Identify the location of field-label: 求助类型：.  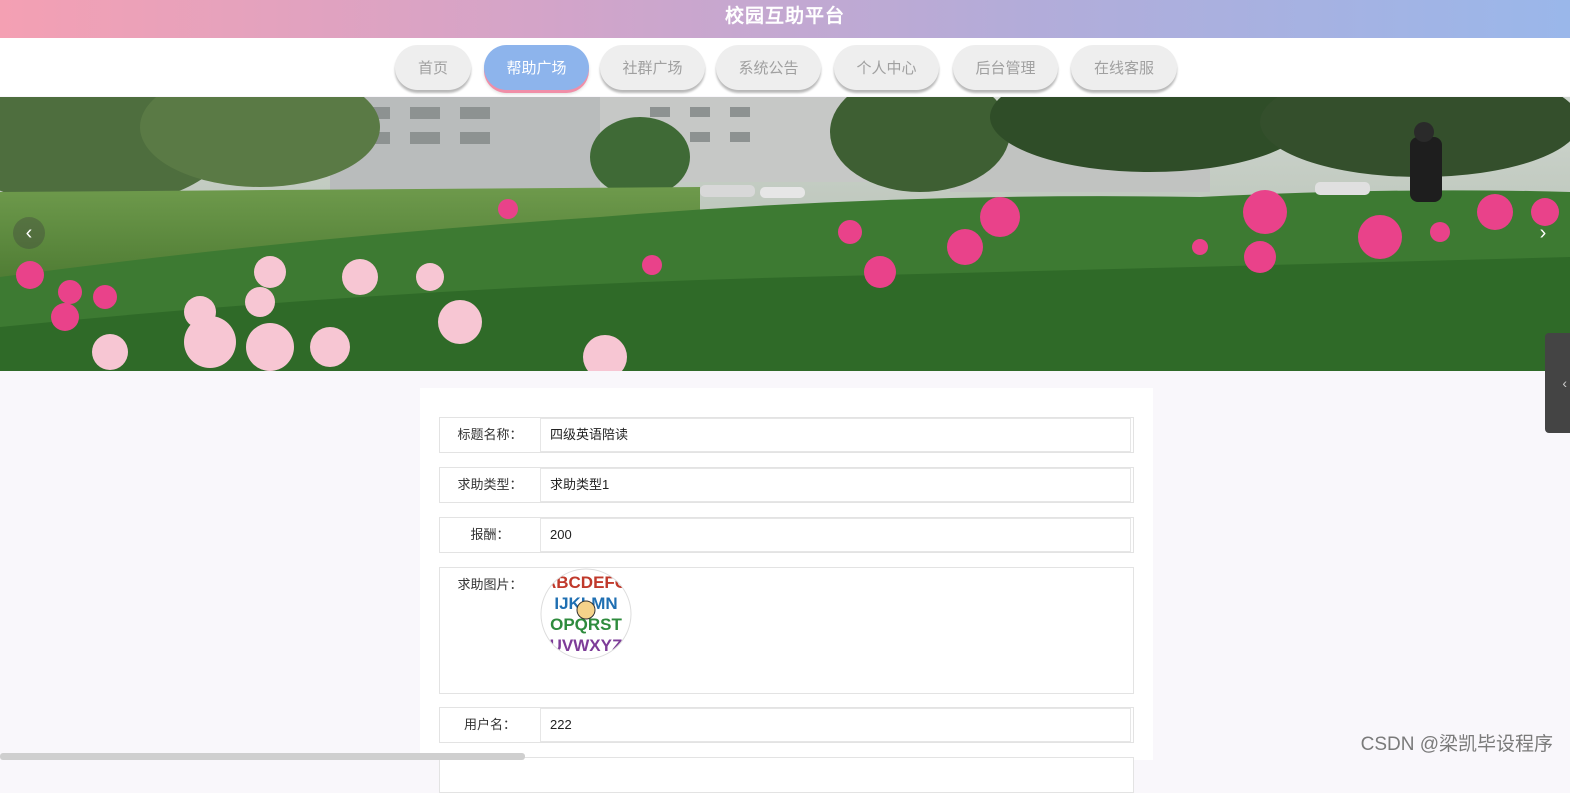
(490, 484).